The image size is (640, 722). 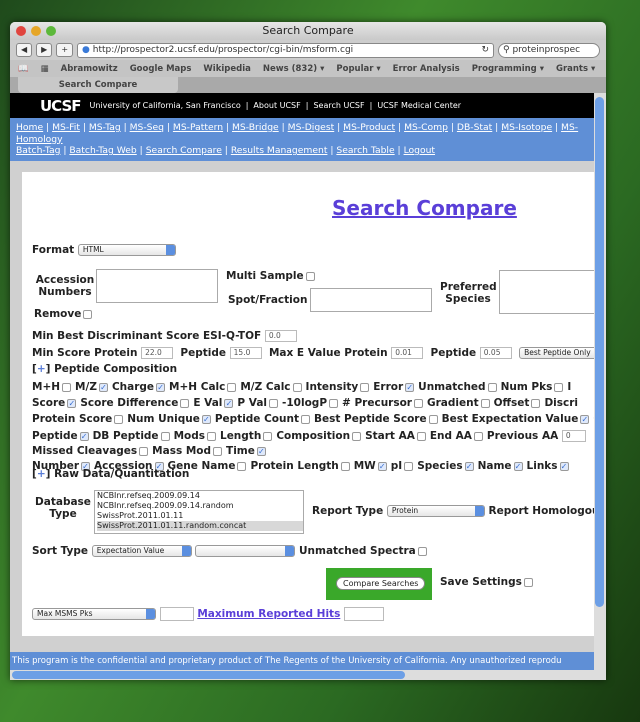 What do you see at coordinates (198, 127) in the screenshot?
I see `nav-link: MS-Pattern` at bounding box center [198, 127].